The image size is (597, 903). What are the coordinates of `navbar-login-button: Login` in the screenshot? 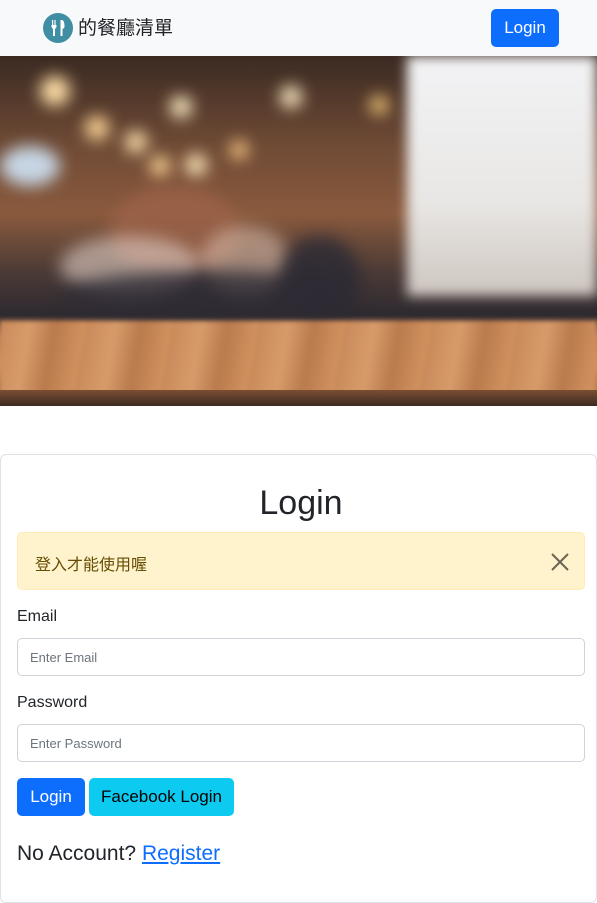 It's located at (525, 28).